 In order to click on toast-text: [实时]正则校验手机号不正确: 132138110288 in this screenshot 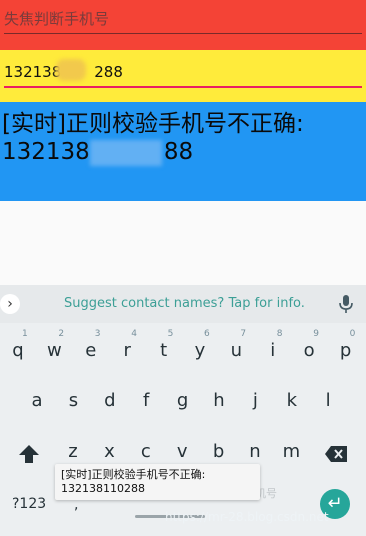, I will do `click(133, 481)`.